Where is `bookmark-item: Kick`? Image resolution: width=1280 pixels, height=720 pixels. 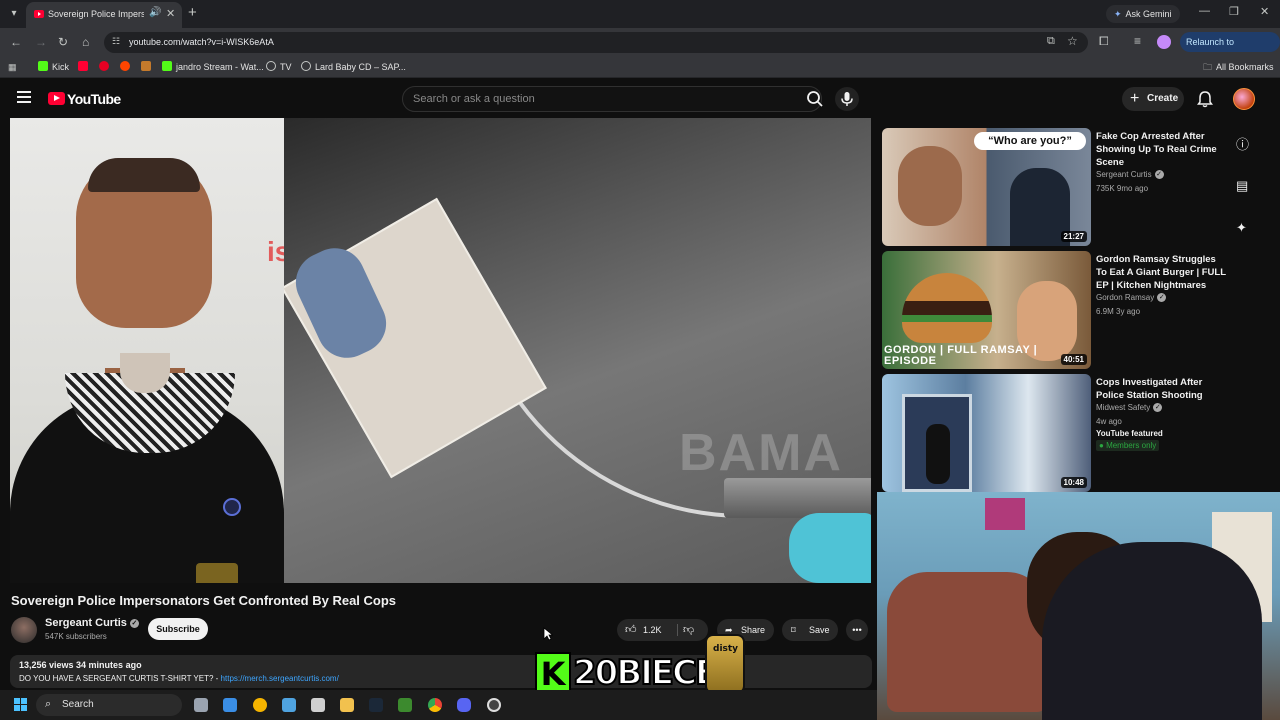
bookmark-item: Kick is located at coordinates (53, 67).